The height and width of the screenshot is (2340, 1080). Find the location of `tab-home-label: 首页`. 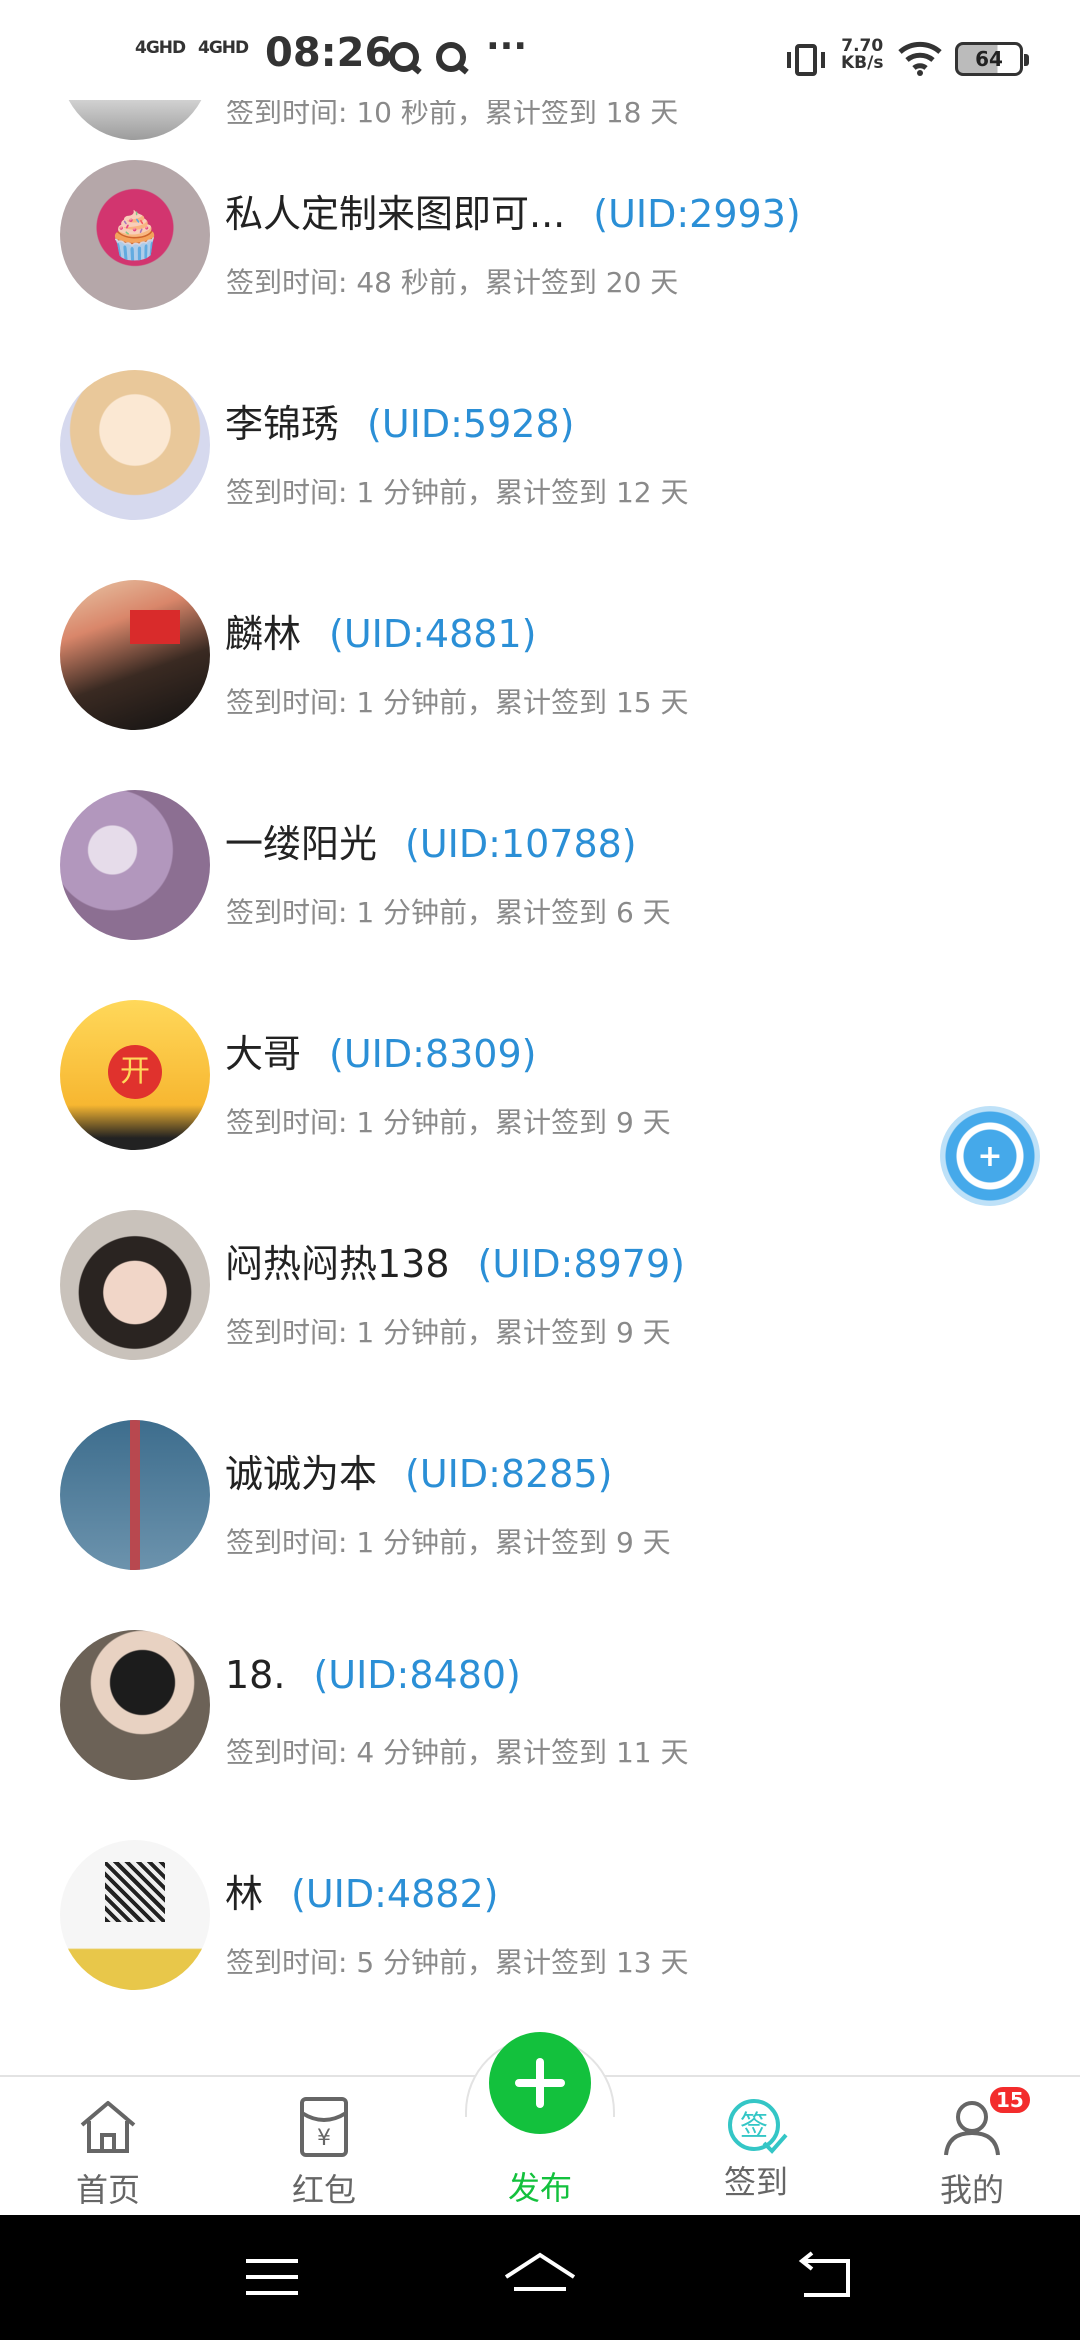

tab-home-label: 首页 is located at coordinates (107, 2190).